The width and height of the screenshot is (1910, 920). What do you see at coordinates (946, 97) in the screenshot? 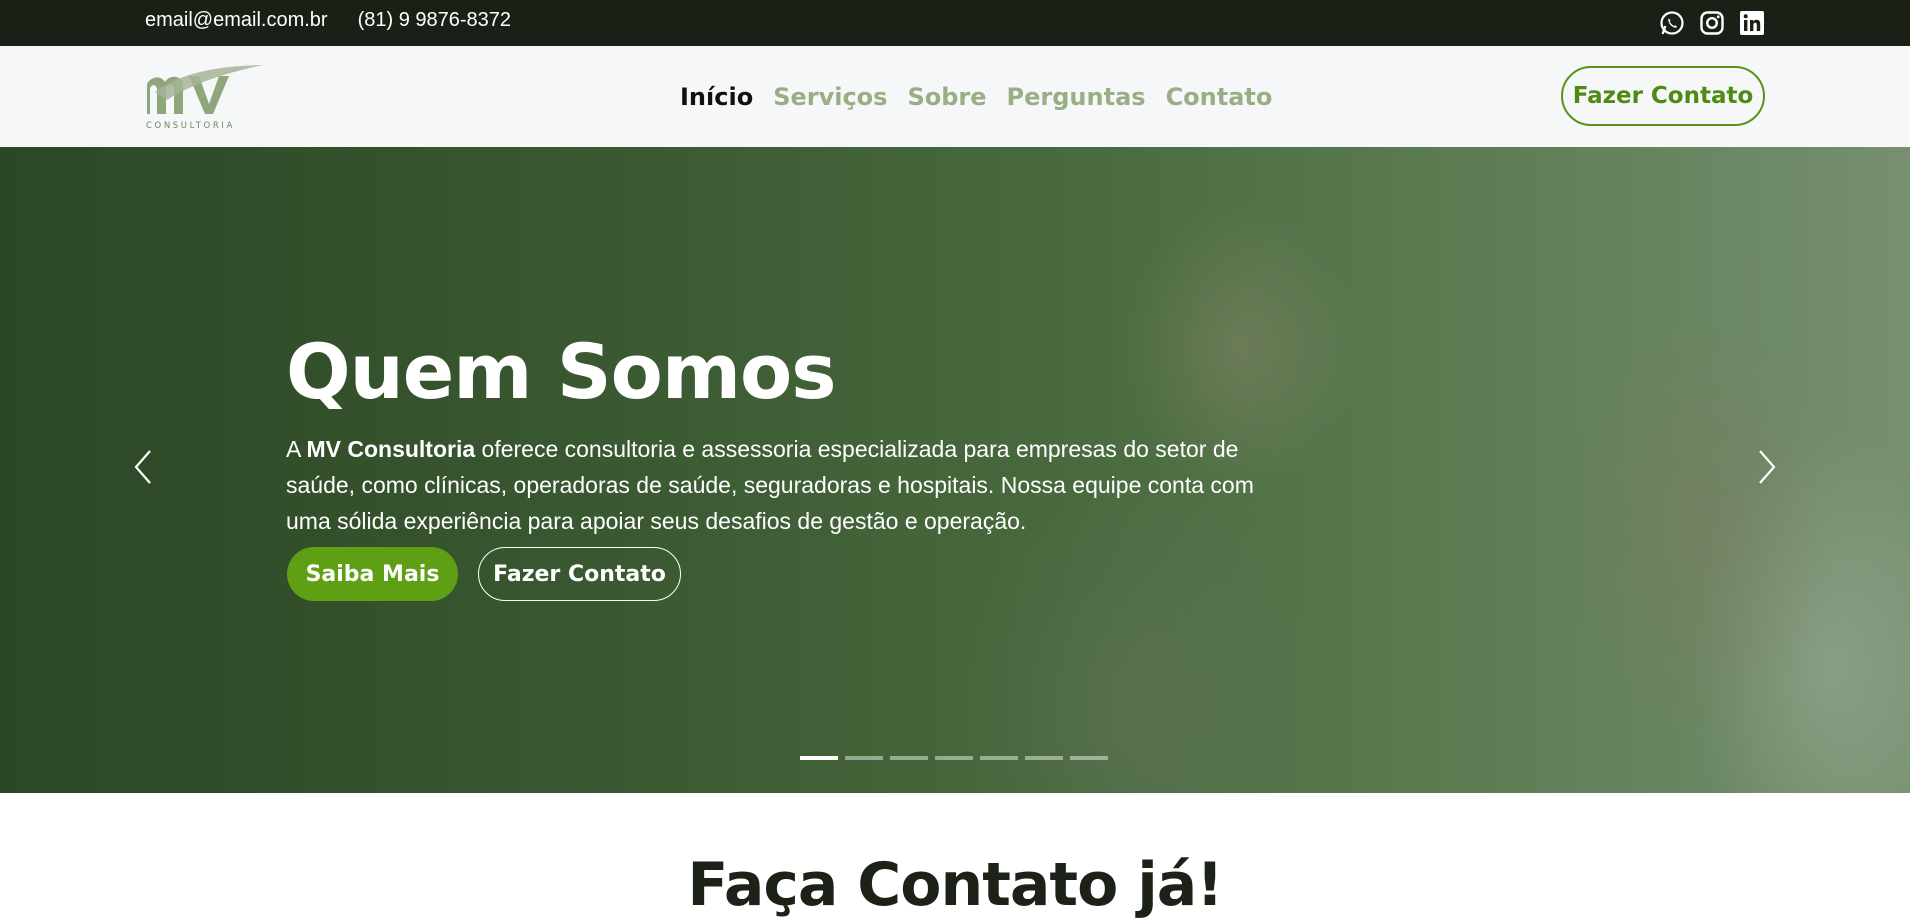
I see `nav-item-sobre: Sobre` at bounding box center [946, 97].